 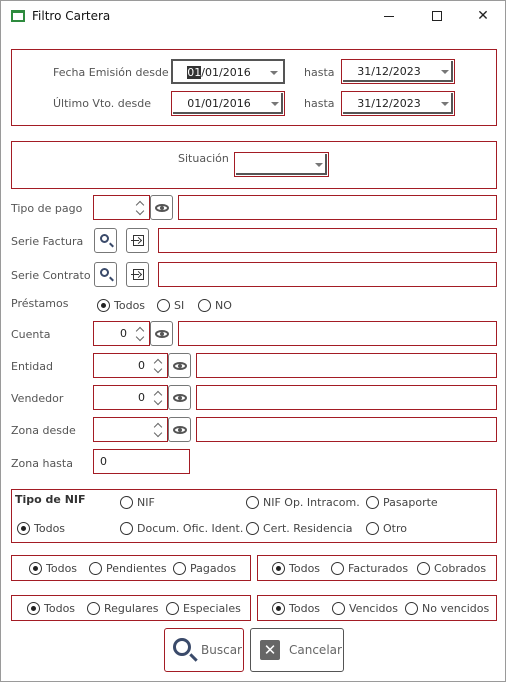 I want to click on title-bar: Filtro Cartera ✕, so click(x=253, y=16).